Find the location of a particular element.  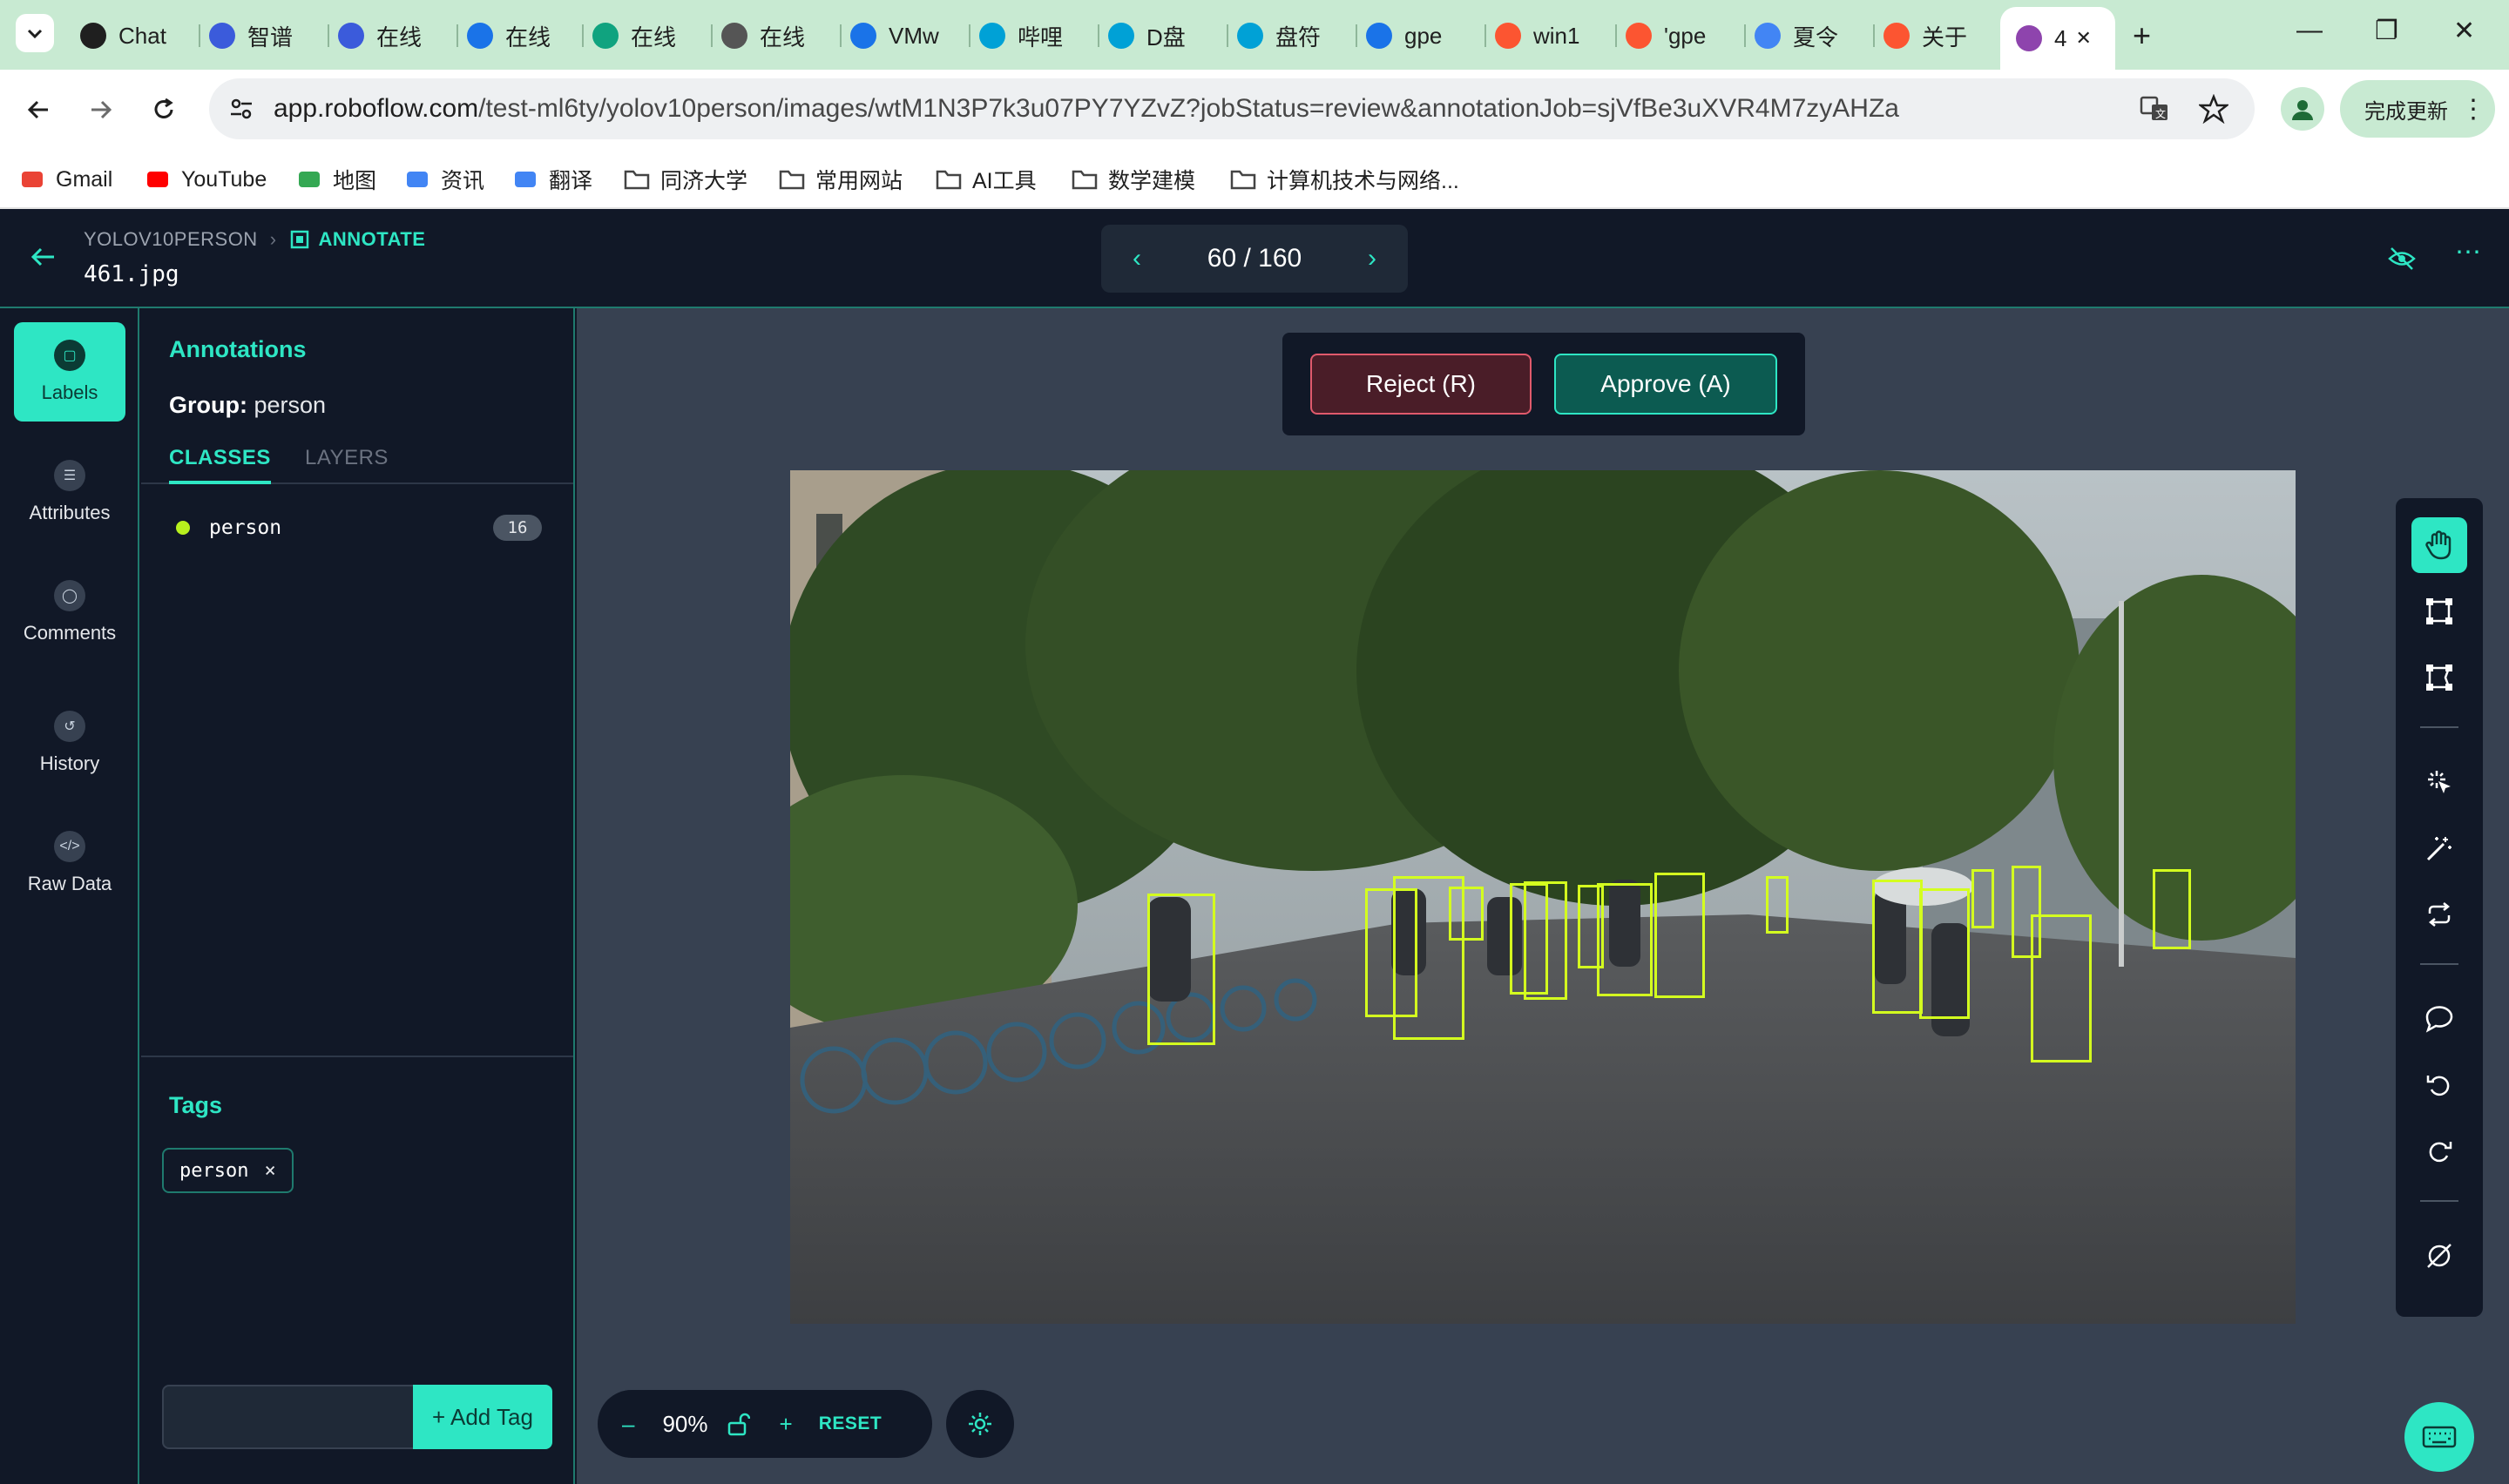

bookmark-item: AI工具 is located at coordinates (986, 179).